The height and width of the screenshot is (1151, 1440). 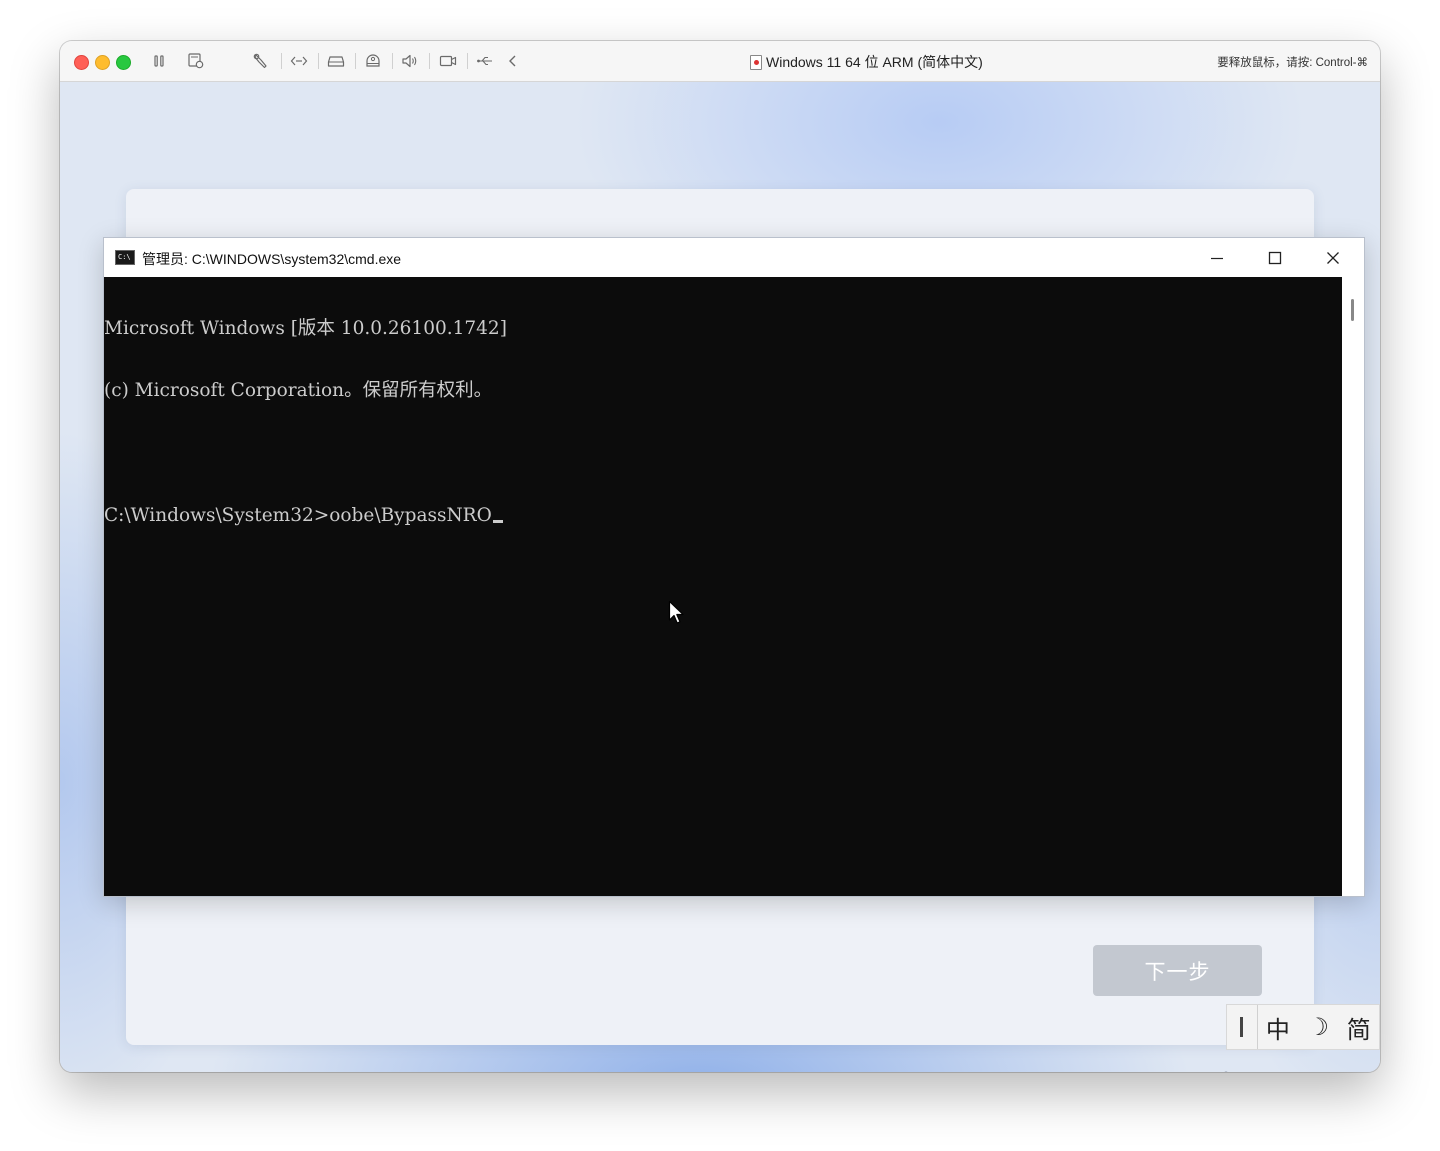 I want to click on minimize-window-button, so click(x=102, y=62).